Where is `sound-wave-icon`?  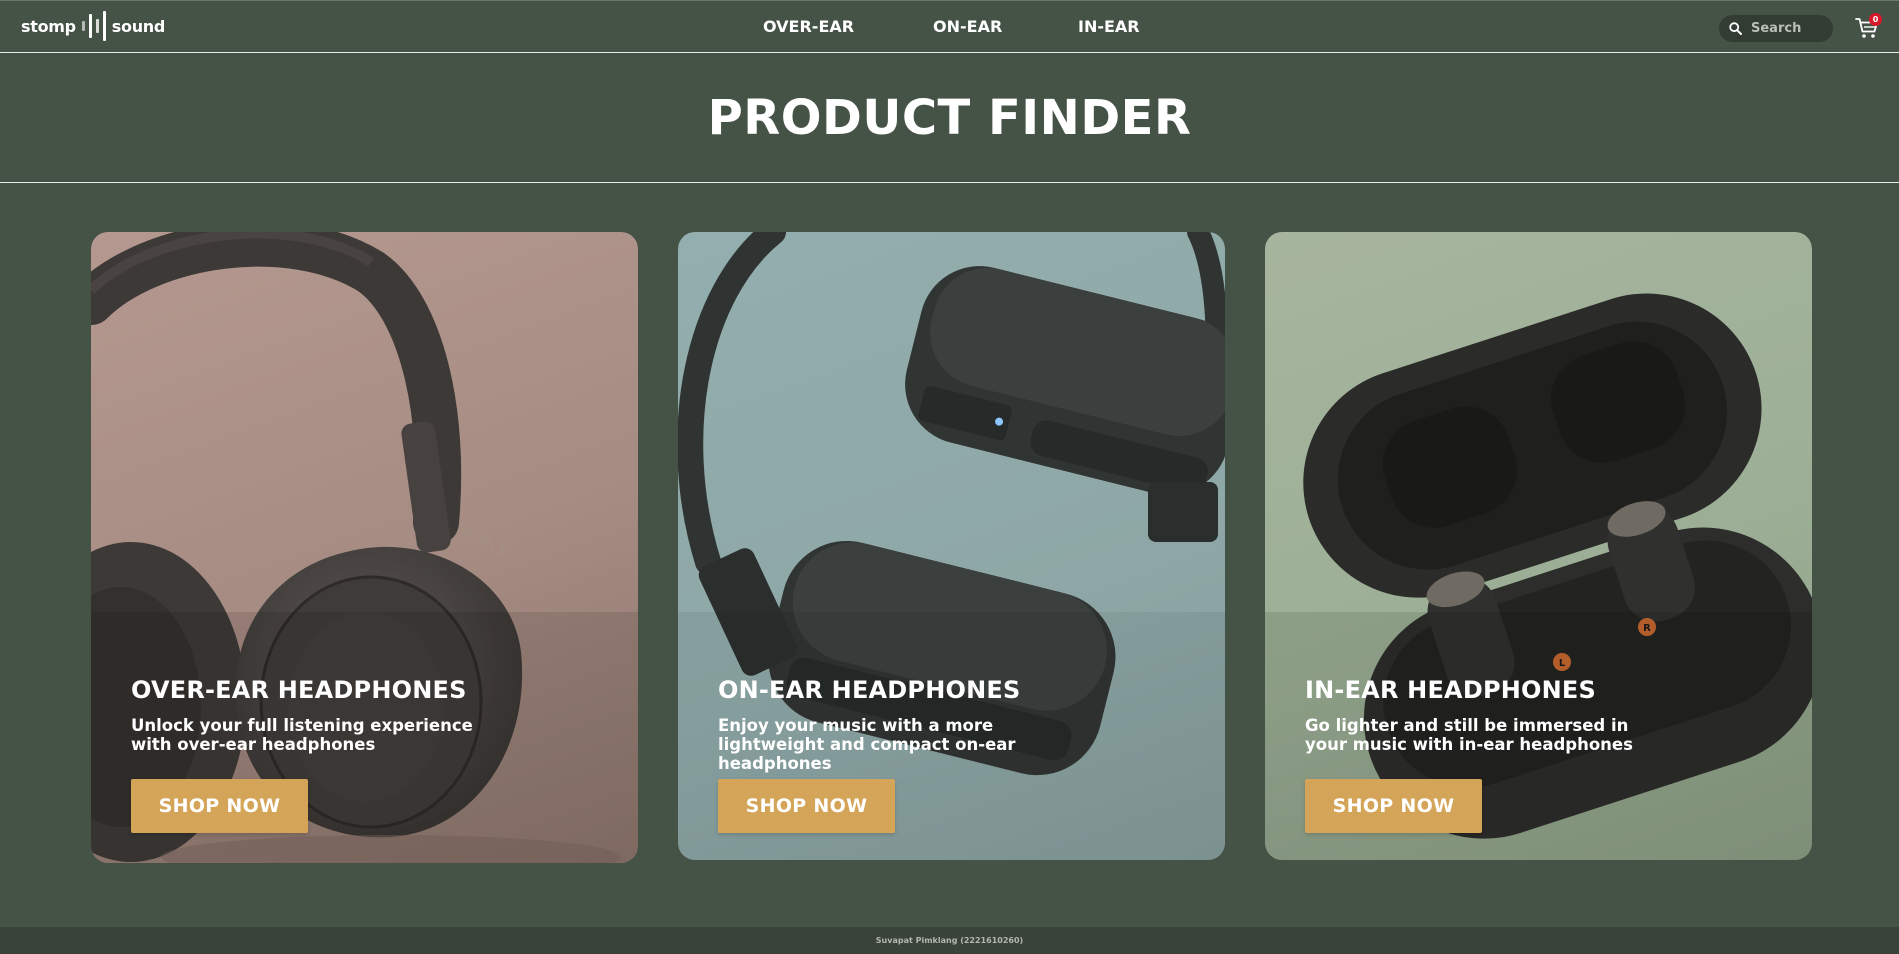 sound-wave-icon is located at coordinates (93, 26).